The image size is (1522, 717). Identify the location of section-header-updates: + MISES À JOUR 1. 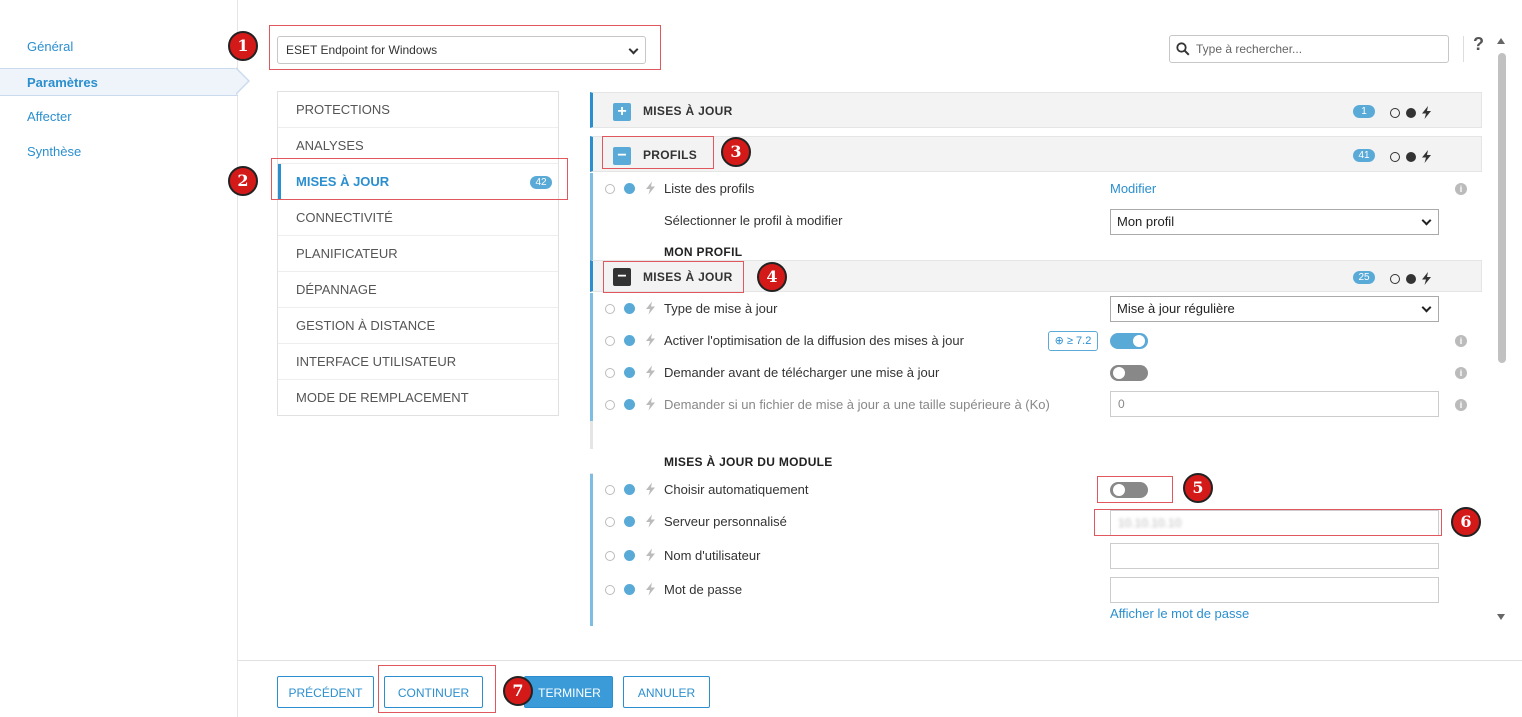
(1036, 110).